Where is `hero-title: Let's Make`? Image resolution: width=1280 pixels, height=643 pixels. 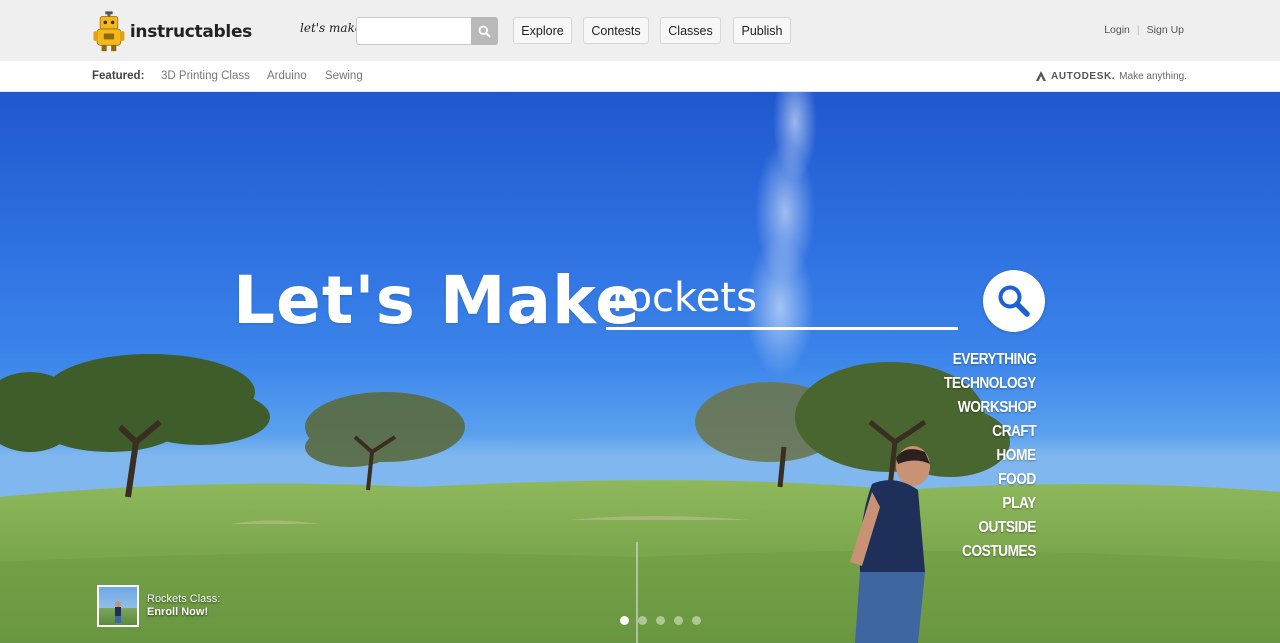
hero-title: Let's Make is located at coordinates (437, 300).